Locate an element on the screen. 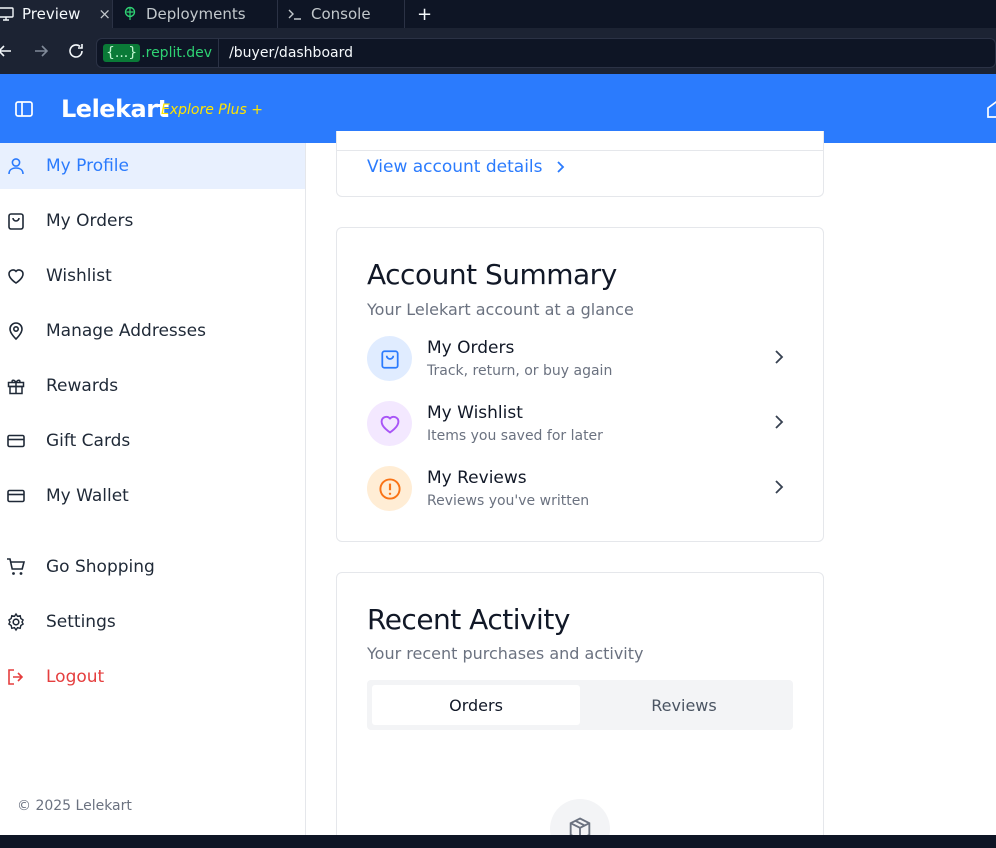 The image size is (996, 848). profile-card: View account details is located at coordinates (580, 164).